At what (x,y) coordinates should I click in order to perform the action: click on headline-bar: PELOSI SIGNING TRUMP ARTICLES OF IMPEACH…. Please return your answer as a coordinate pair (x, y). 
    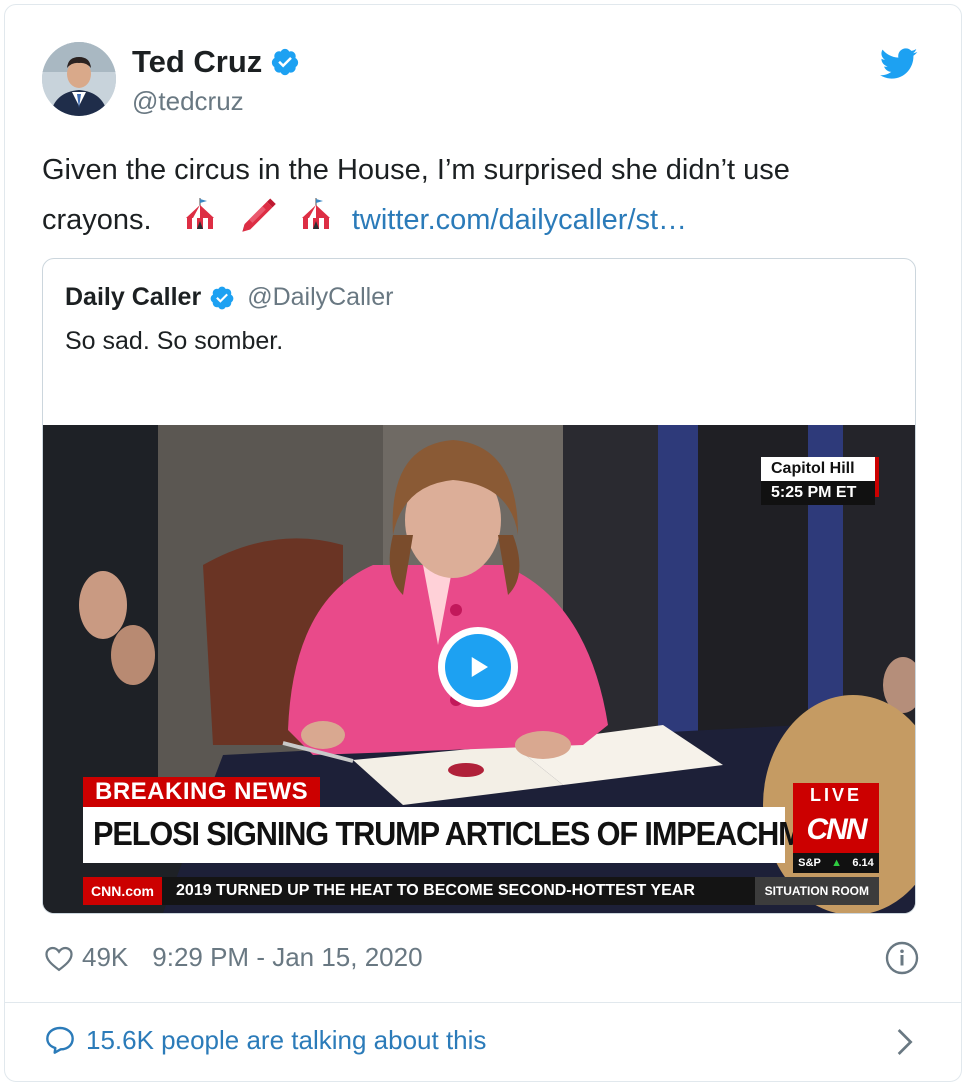
    Looking at the image, I should click on (472, 835).